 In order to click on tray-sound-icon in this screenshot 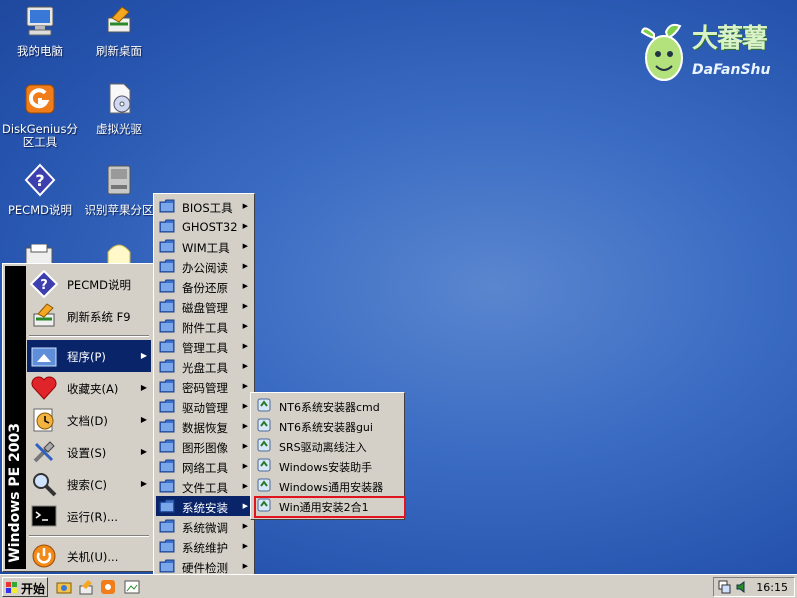, I will do `click(742, 587)`.